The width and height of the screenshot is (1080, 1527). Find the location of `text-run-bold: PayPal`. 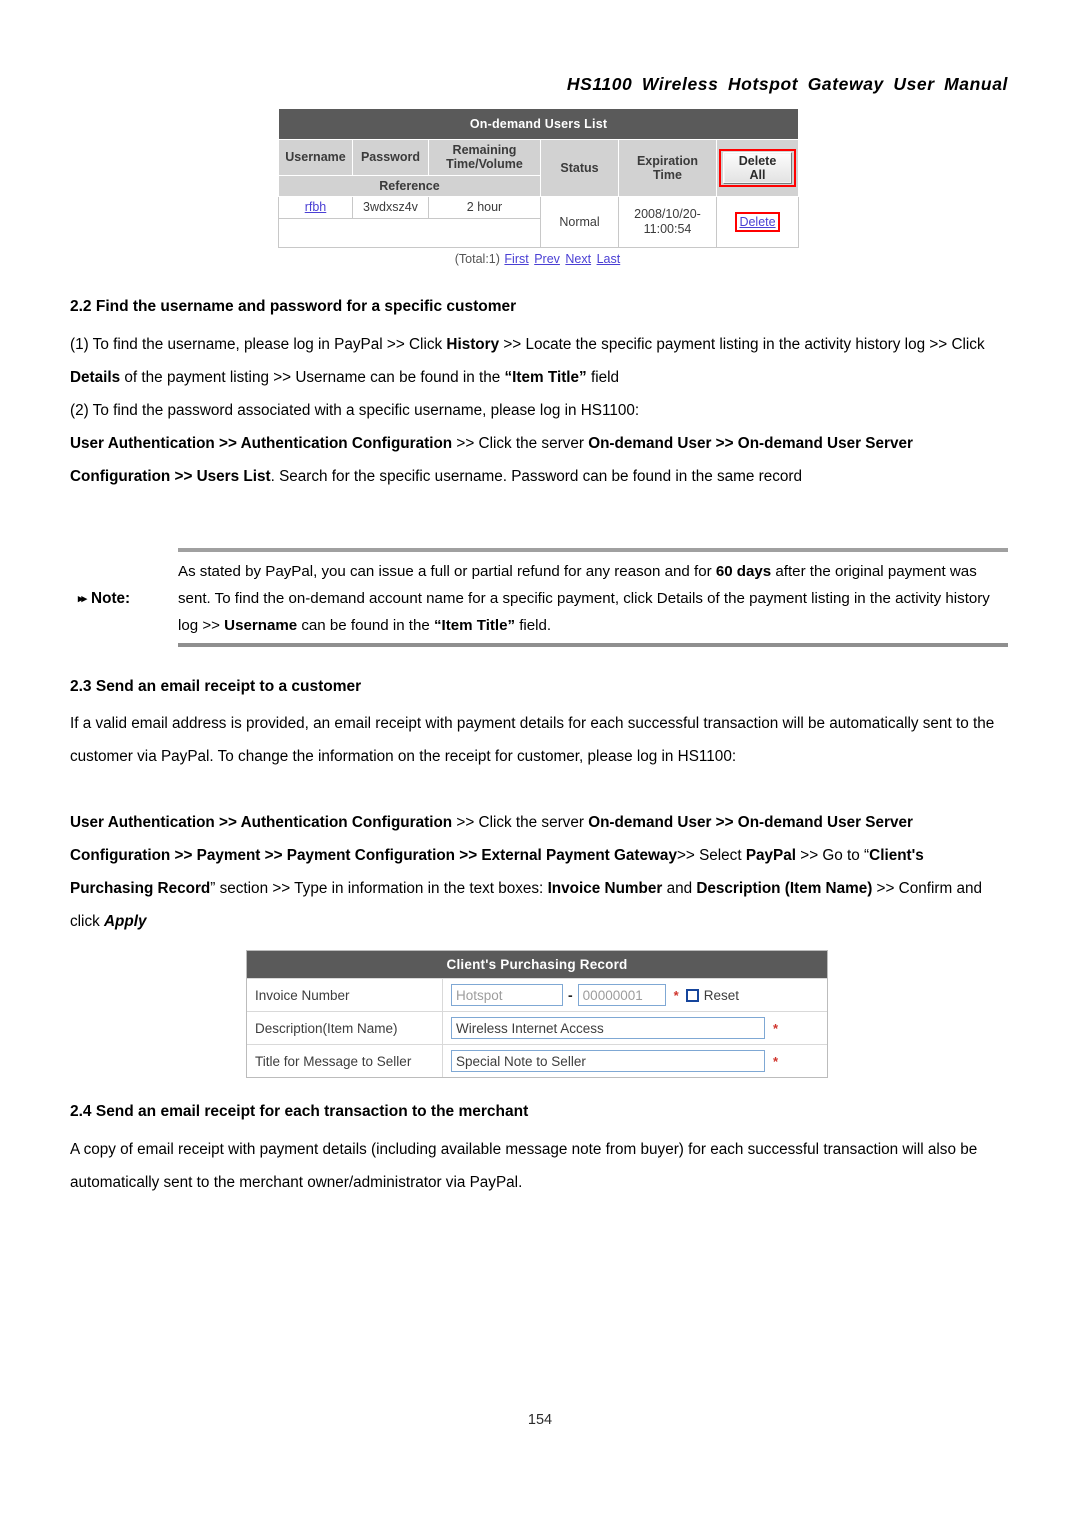

text-run-bold: PayPal is located at coordinates (771, 855).